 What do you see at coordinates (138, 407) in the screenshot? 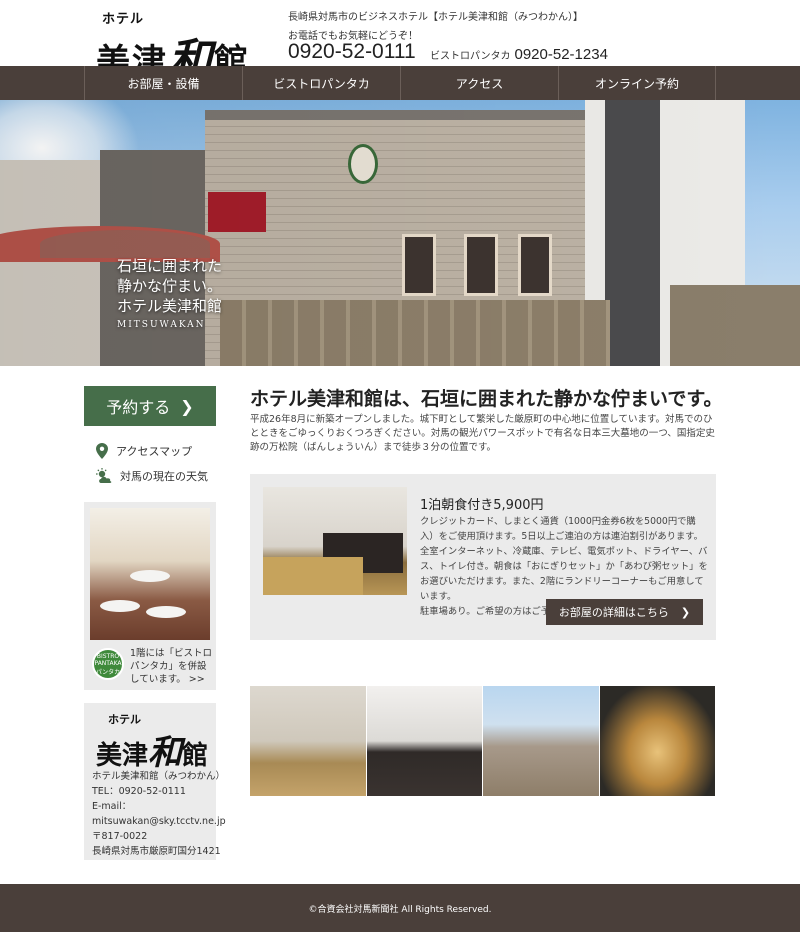
I see `reserve-label: 予約する` at bounding box center [138, 407].